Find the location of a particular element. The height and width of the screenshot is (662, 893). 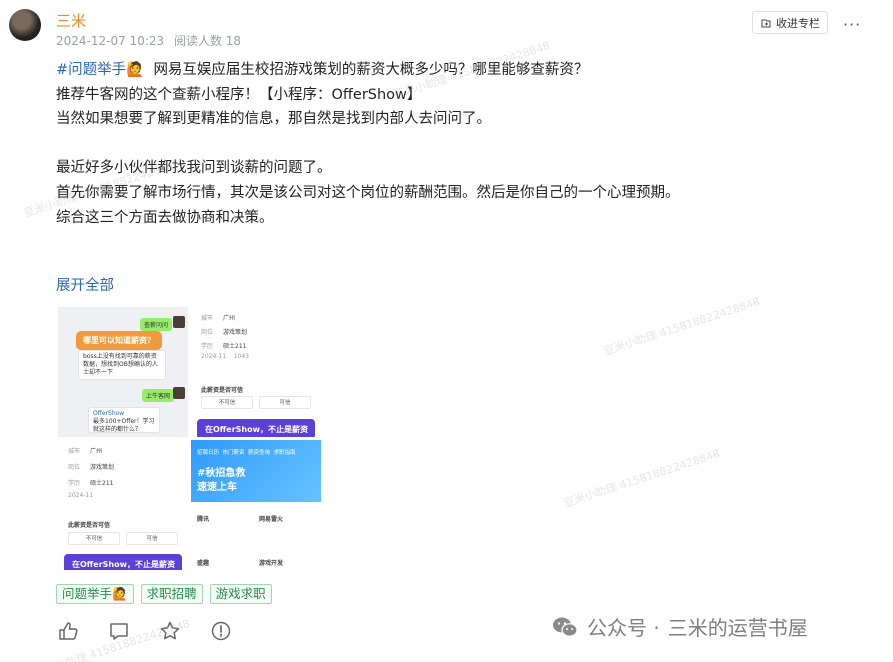

chat-bubble: 查薪问问 is located at coordinates (156, 324).